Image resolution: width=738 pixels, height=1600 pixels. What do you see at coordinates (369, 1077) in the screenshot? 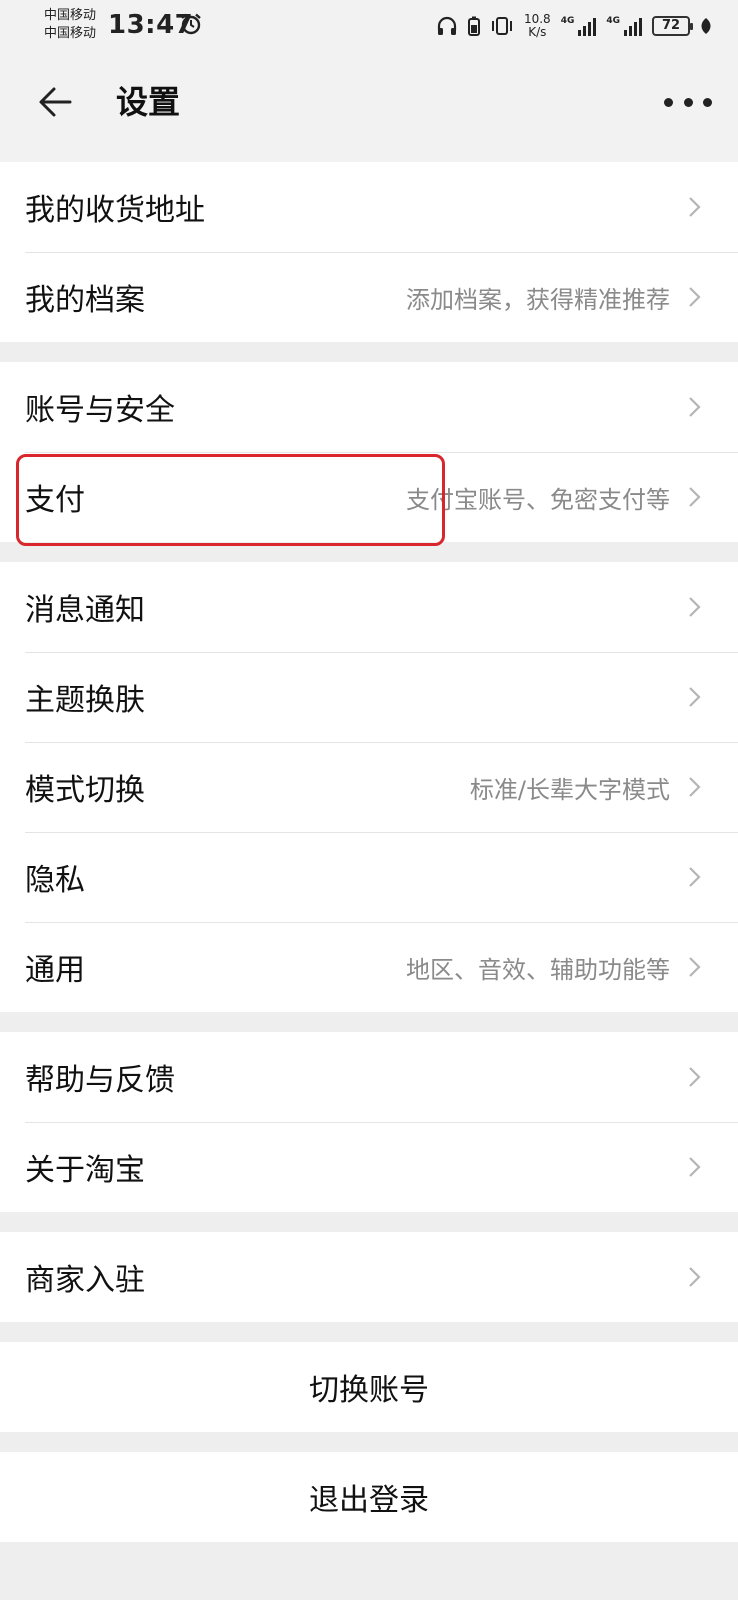
I see `settings-row: 帮助与反馈` at bounding box center [369, 1077].